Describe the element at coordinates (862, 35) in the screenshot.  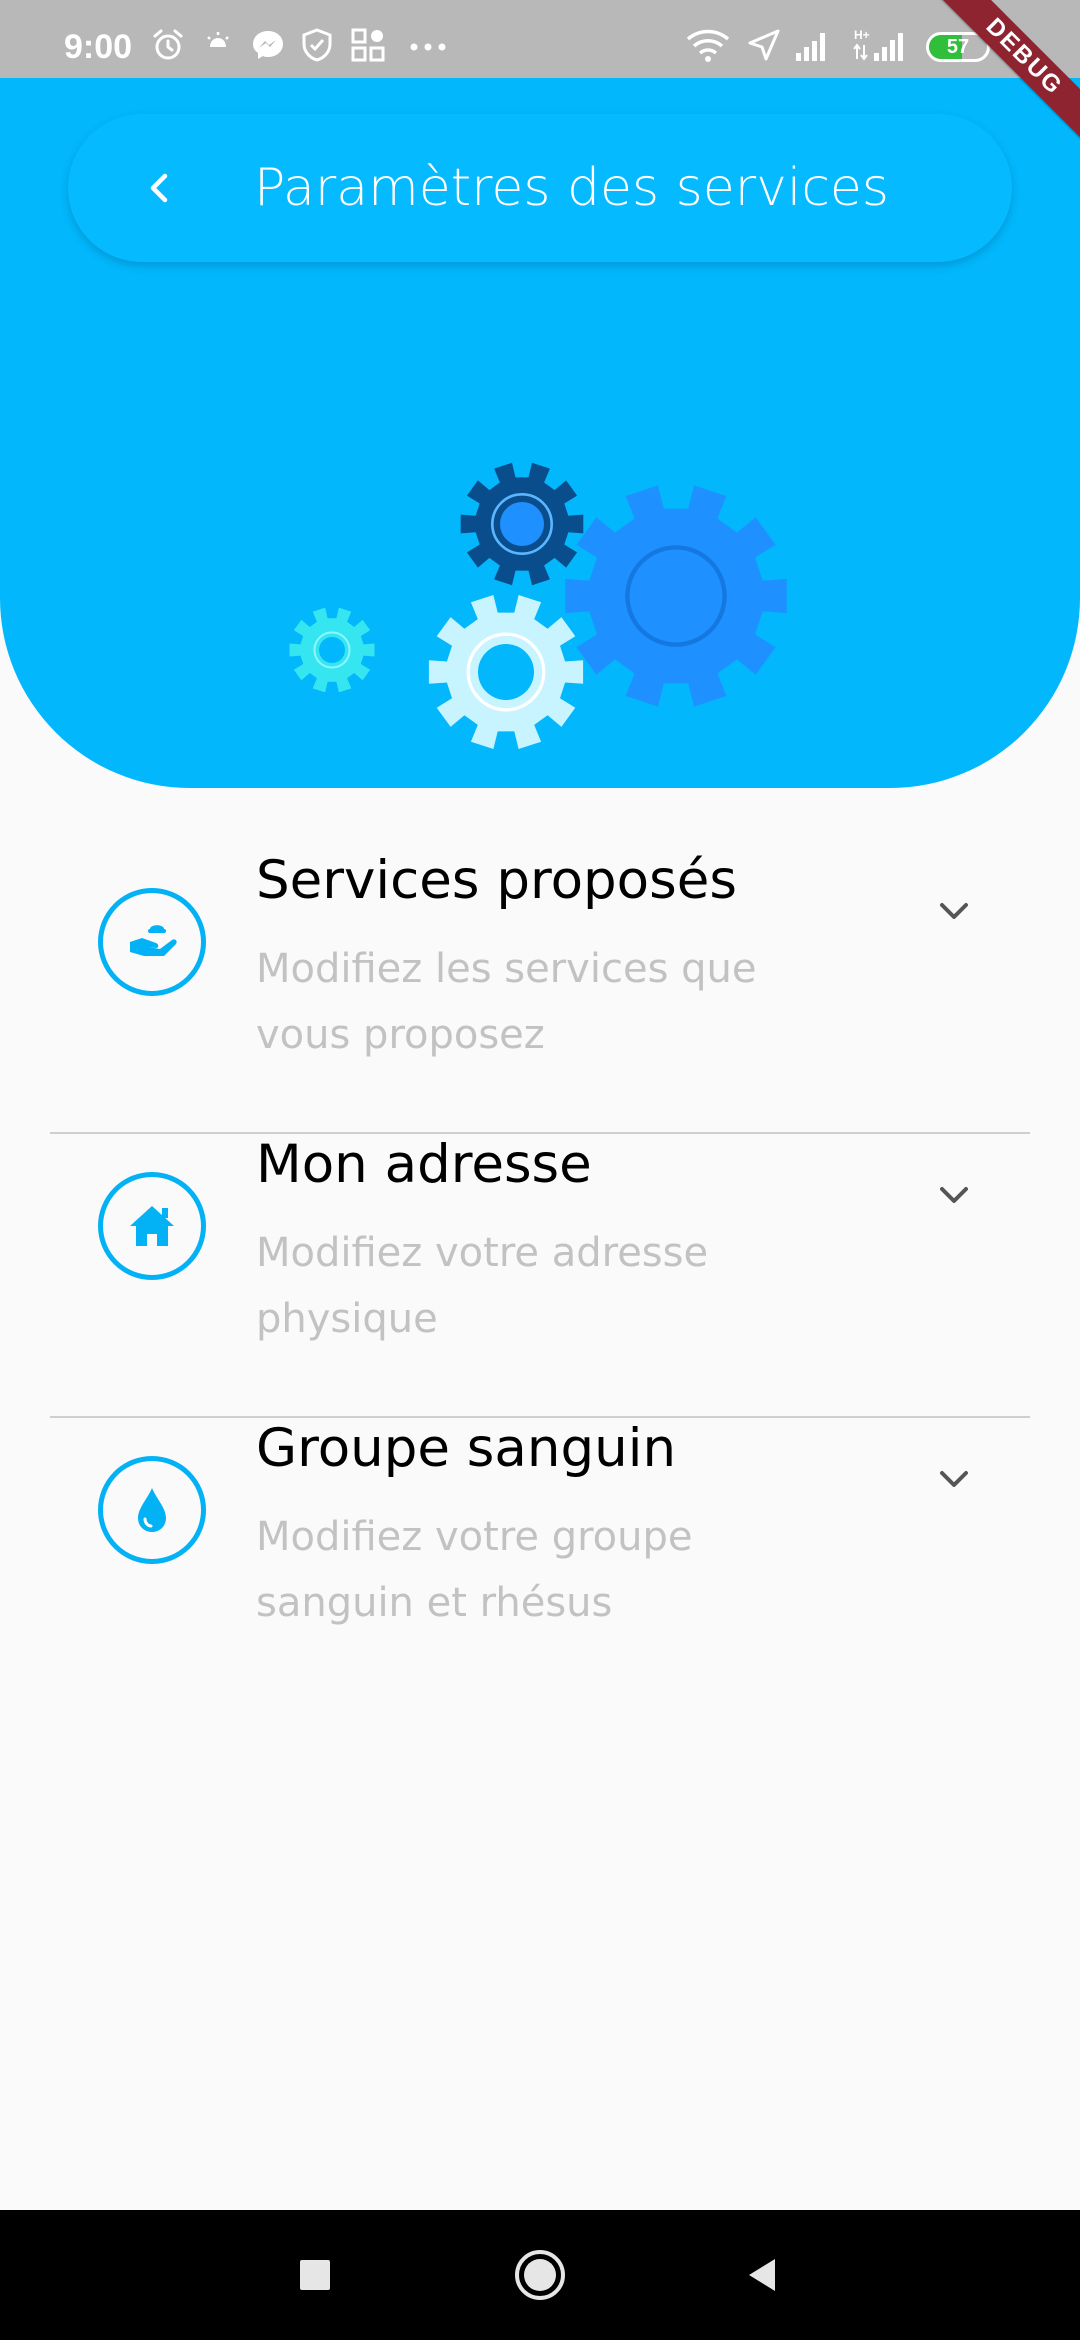
I see `svg-text: H+` at that location.